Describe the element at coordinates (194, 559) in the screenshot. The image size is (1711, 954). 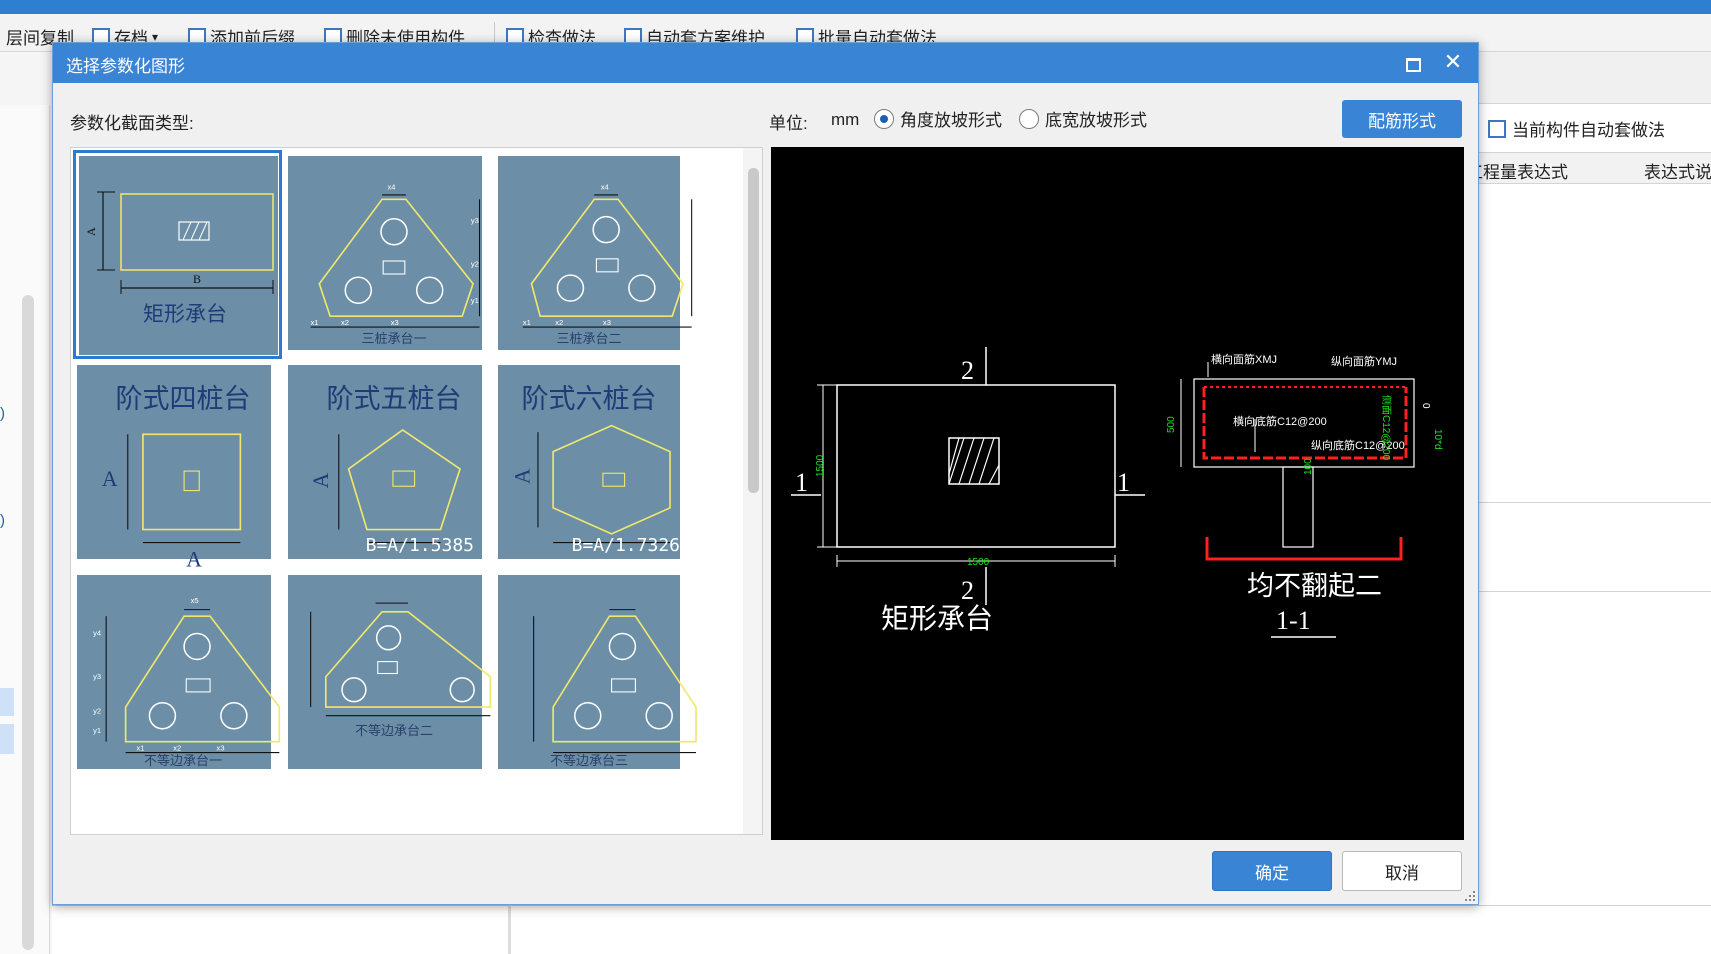
I see `dim-a-bottom: A` at that location.